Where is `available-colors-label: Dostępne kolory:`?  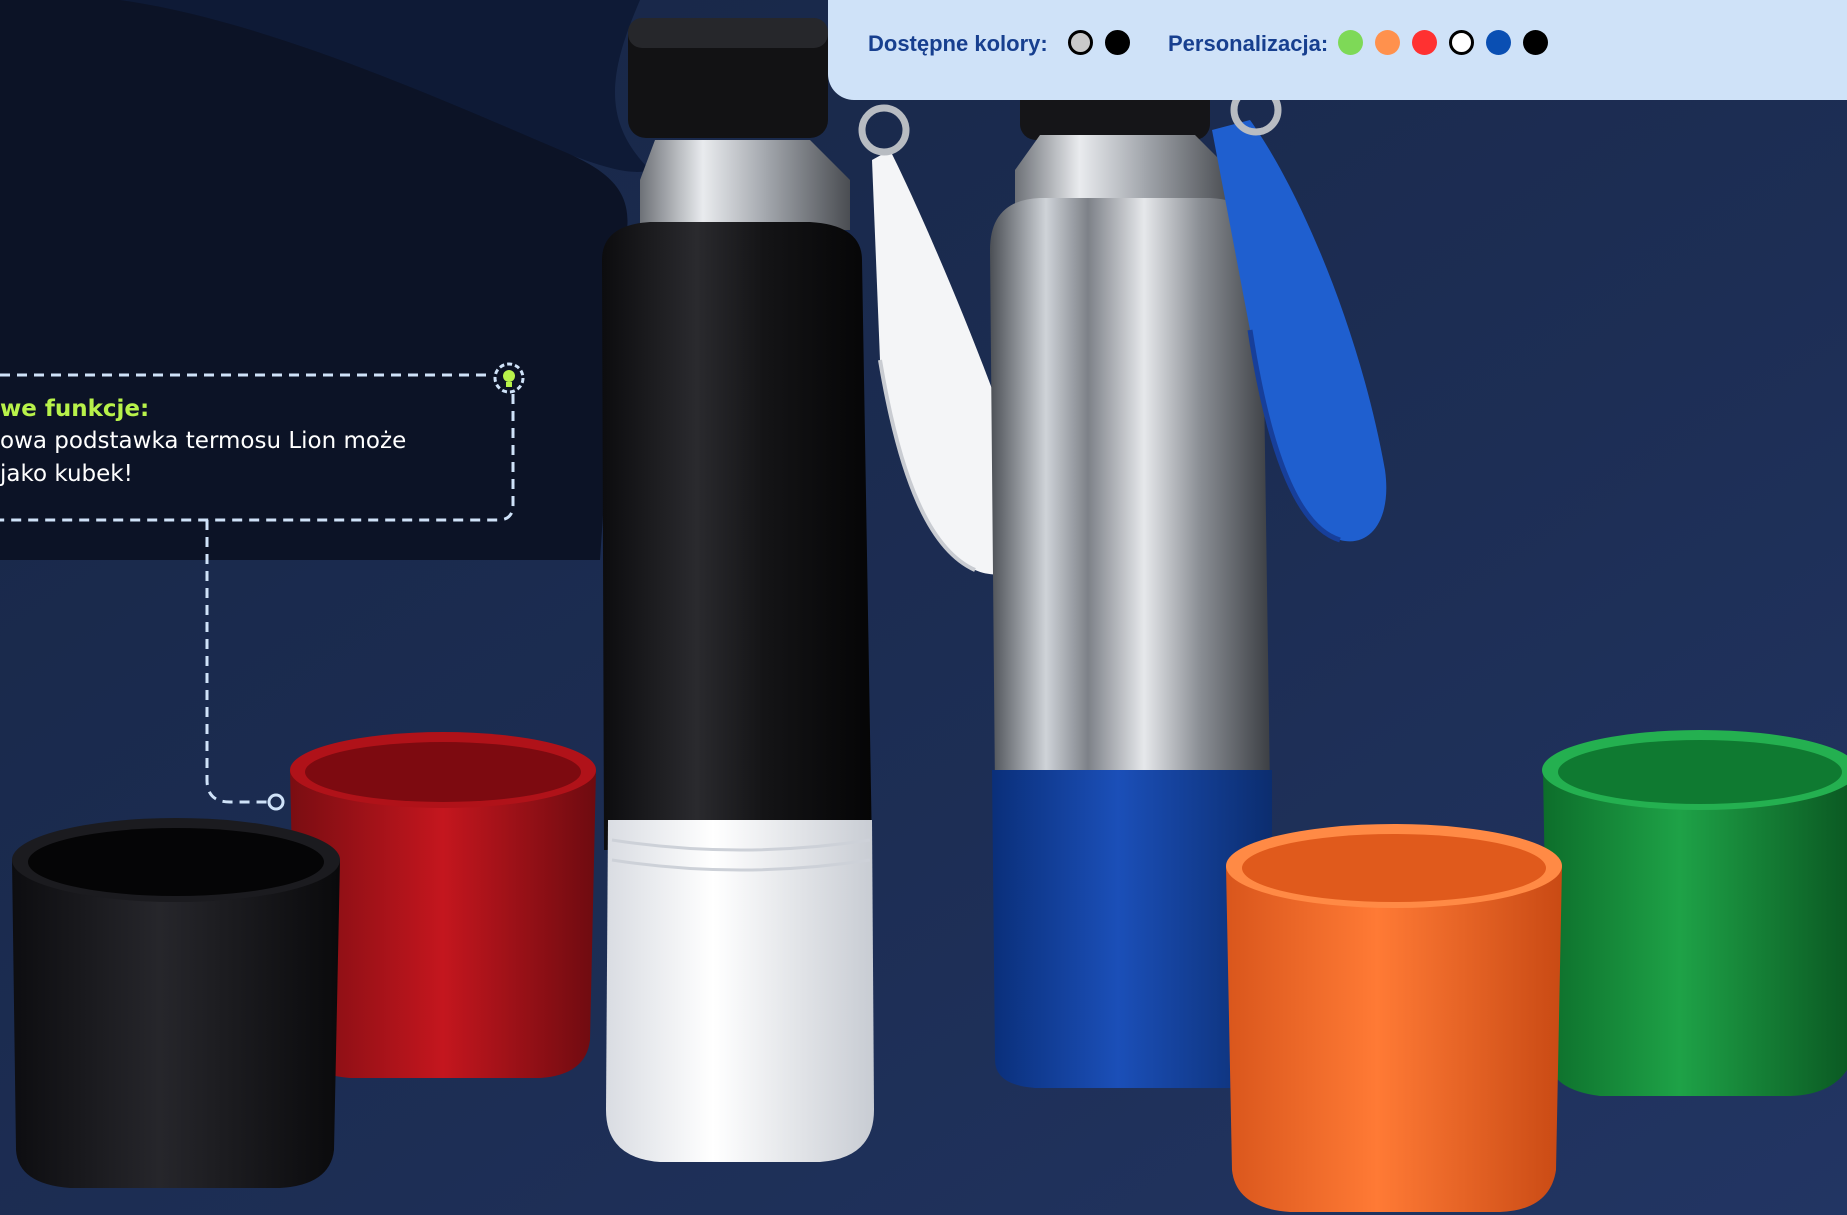
available-colors-label: Dostępne kolory: is located at coordinates (958, 43).